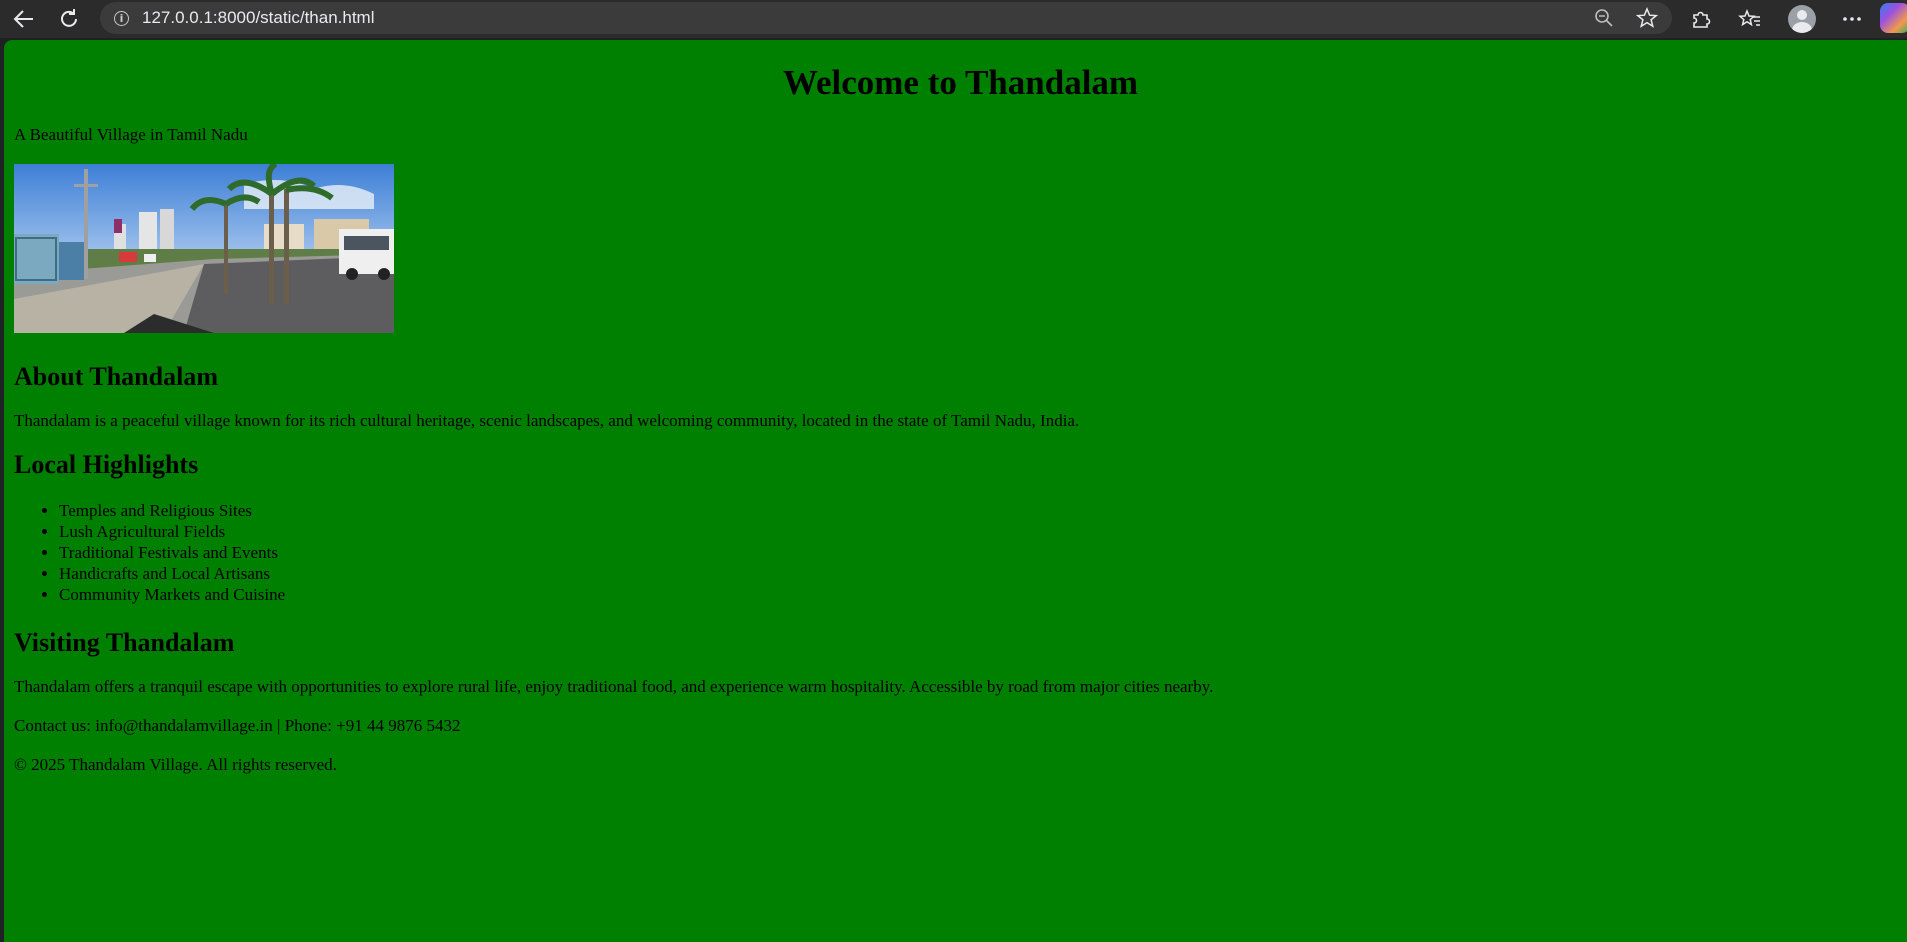 This screenshot has width=1907, height=942. I want to click on back-button, so click(24, 19).